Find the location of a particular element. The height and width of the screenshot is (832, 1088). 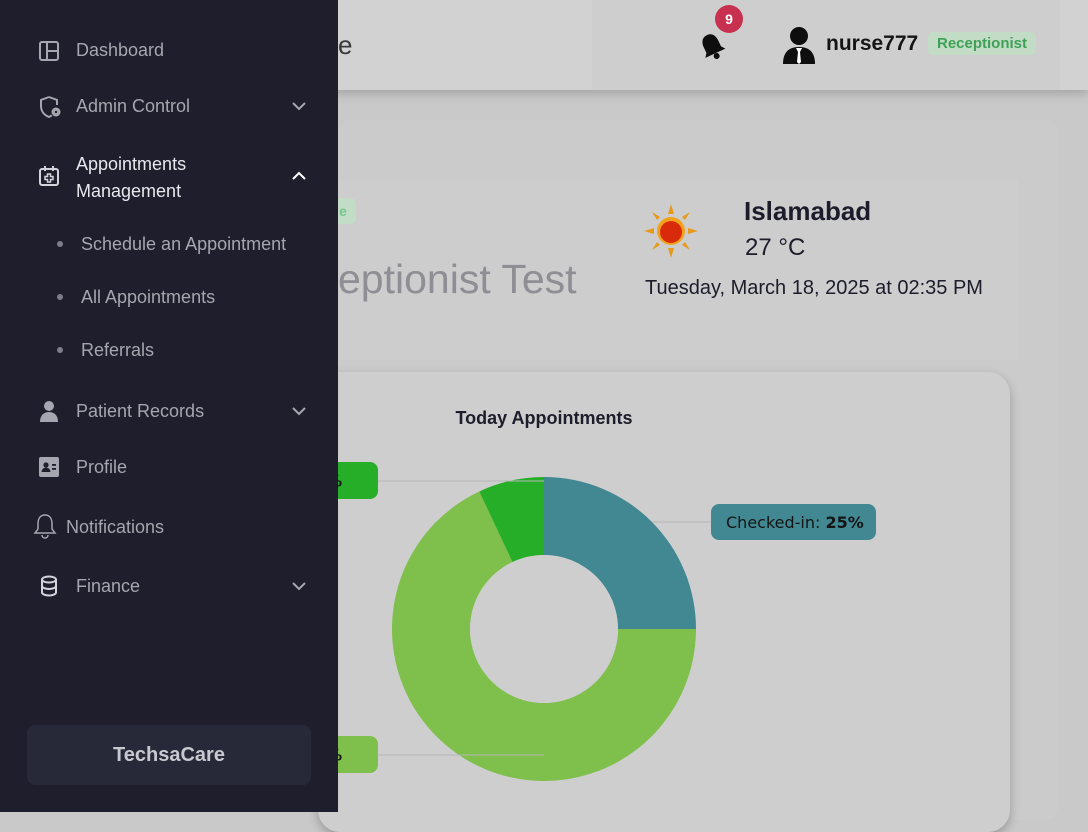

sidebar-subitem-label: Referrals is located at coordinates (118, 349).